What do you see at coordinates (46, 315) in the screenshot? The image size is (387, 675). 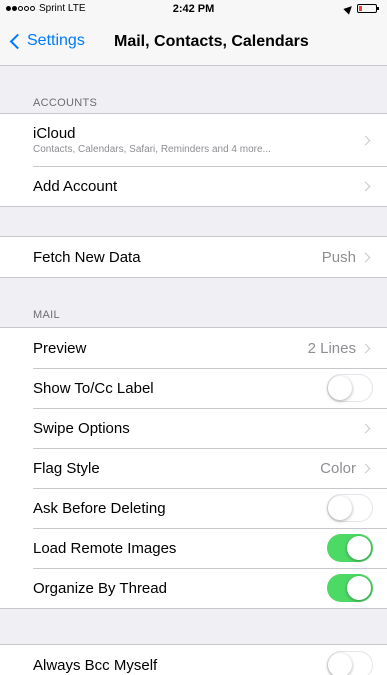 I see `section-header-mail: MAIL` at bounding box center [46, 315].